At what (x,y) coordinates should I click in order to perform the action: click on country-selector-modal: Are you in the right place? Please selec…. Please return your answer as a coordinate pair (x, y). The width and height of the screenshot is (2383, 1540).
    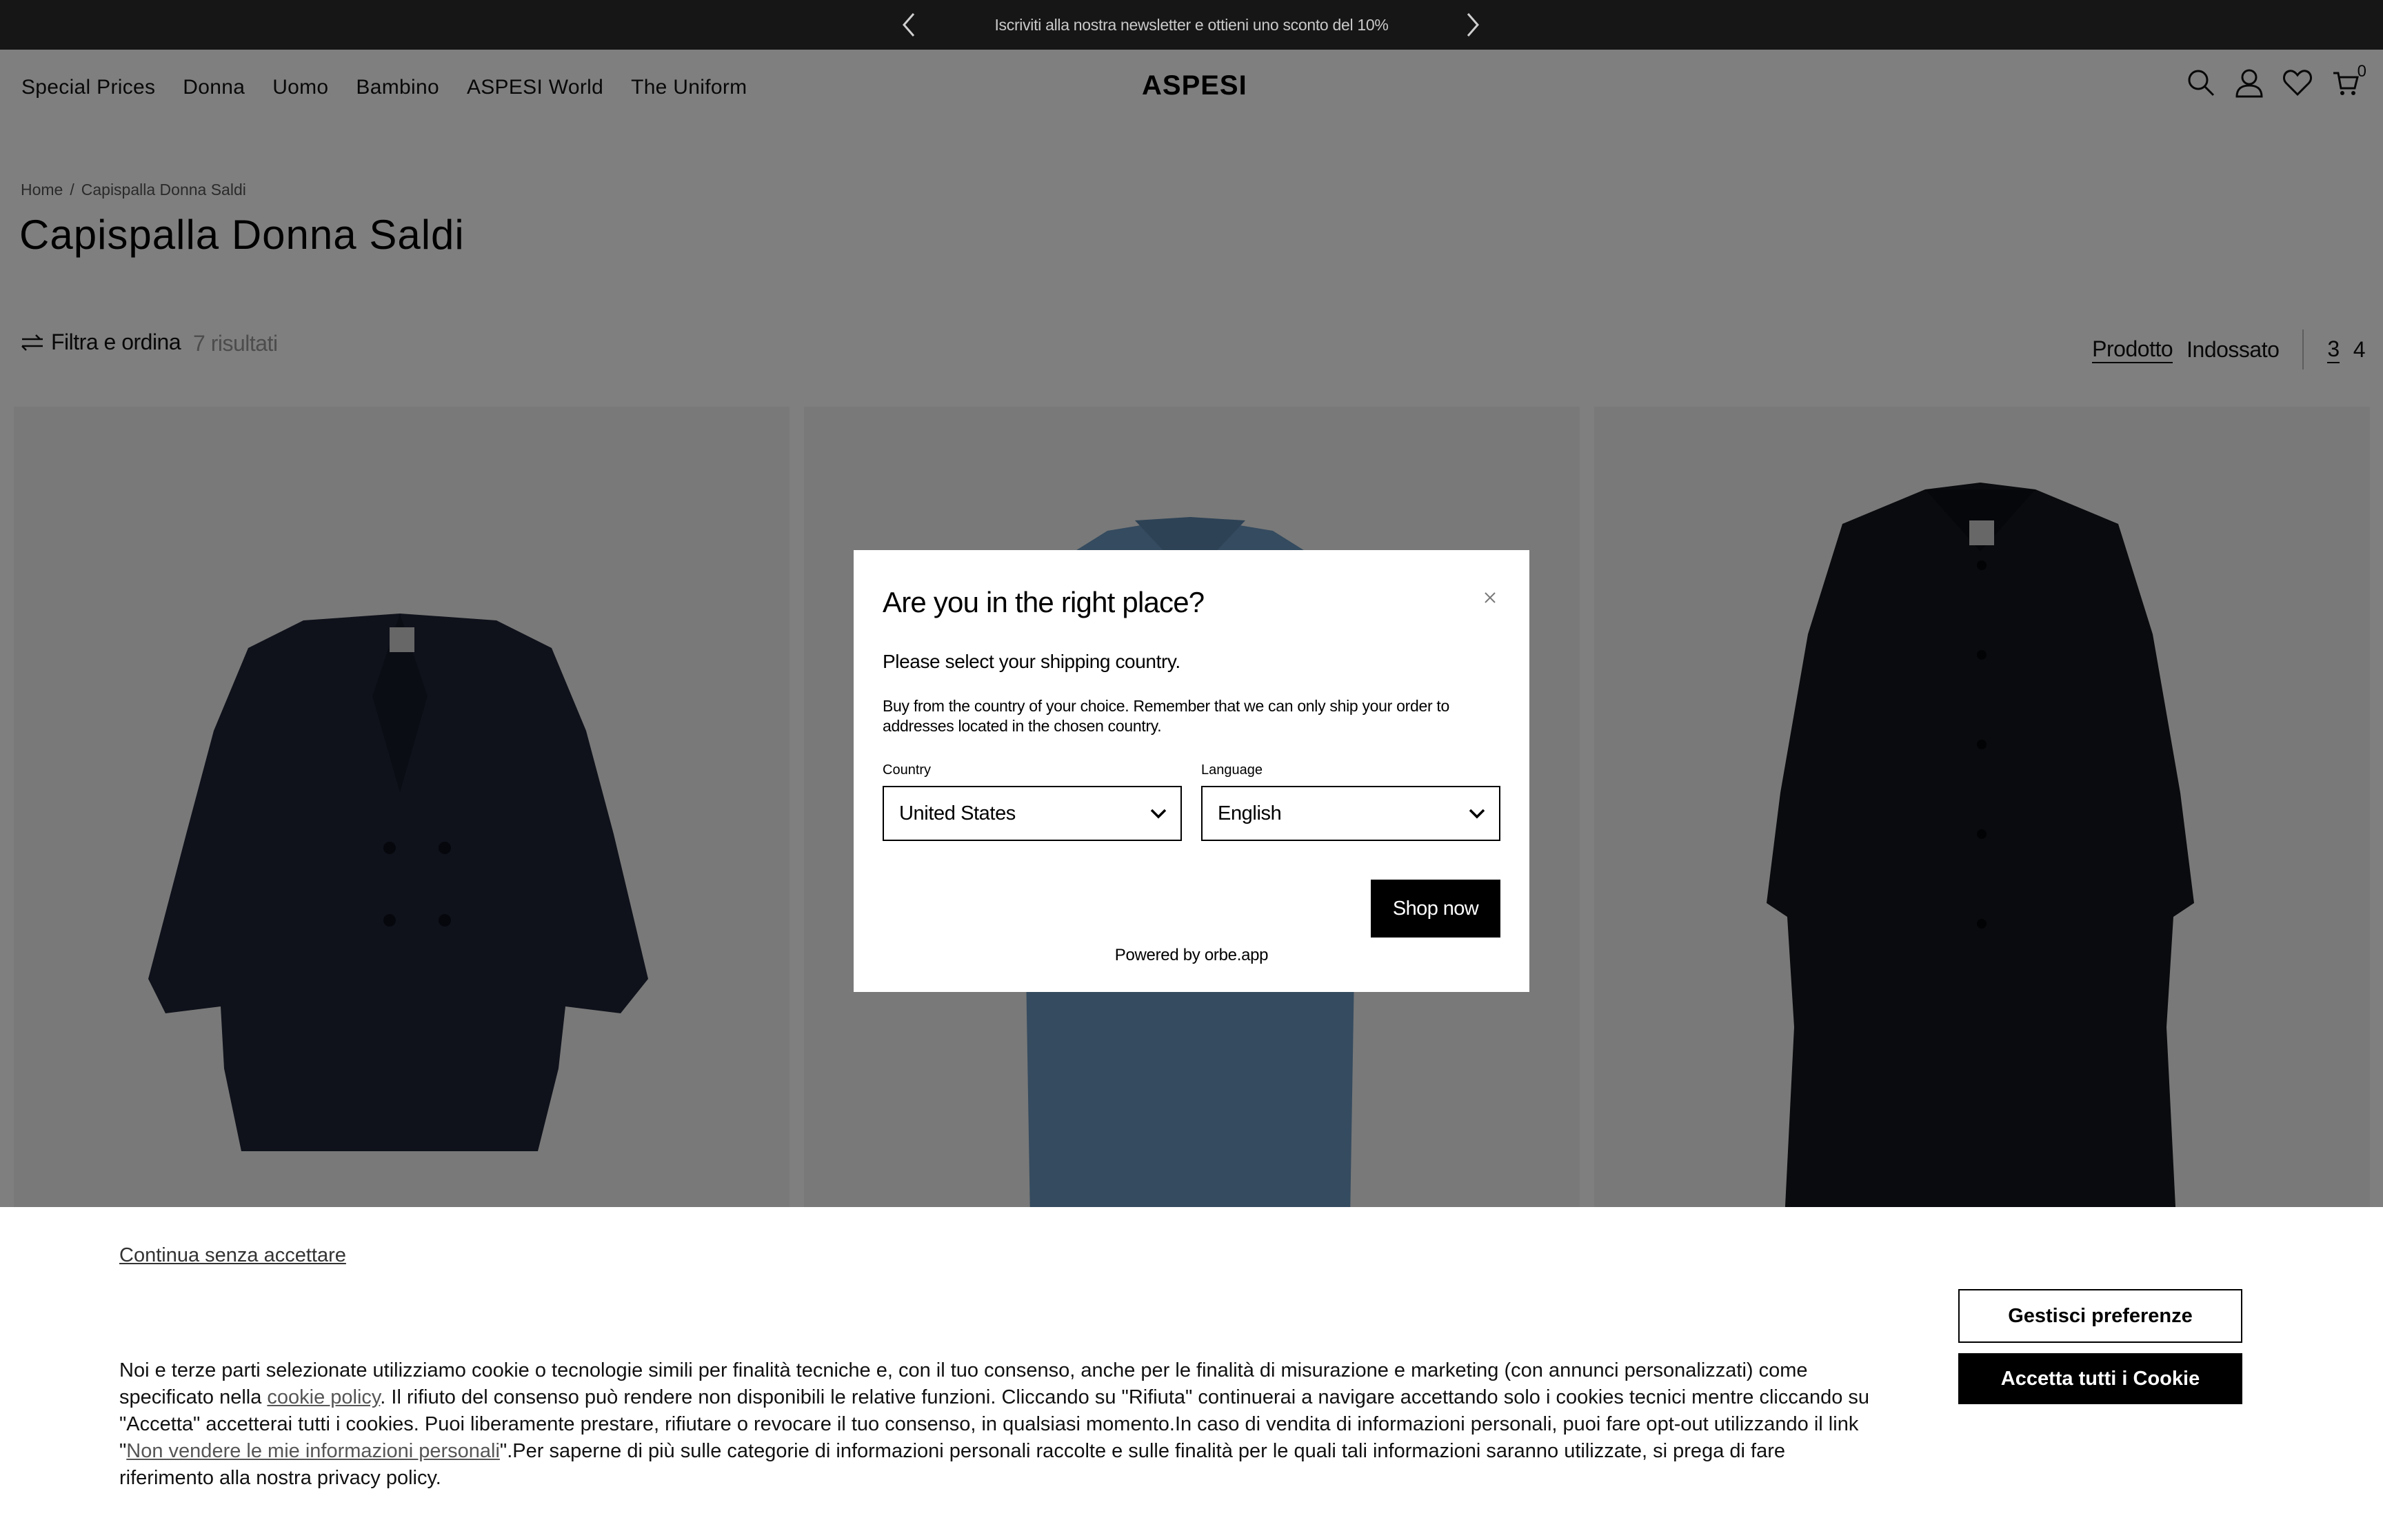
    Looking at the image, I should click on (1191, 771).